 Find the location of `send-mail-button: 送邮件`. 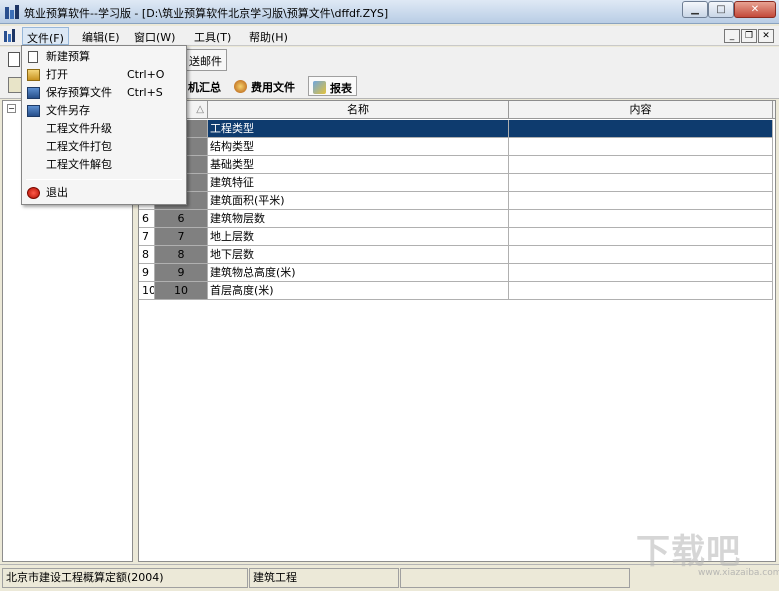

send-mail-button: 送邮件 is located at coordinates (205, 60).